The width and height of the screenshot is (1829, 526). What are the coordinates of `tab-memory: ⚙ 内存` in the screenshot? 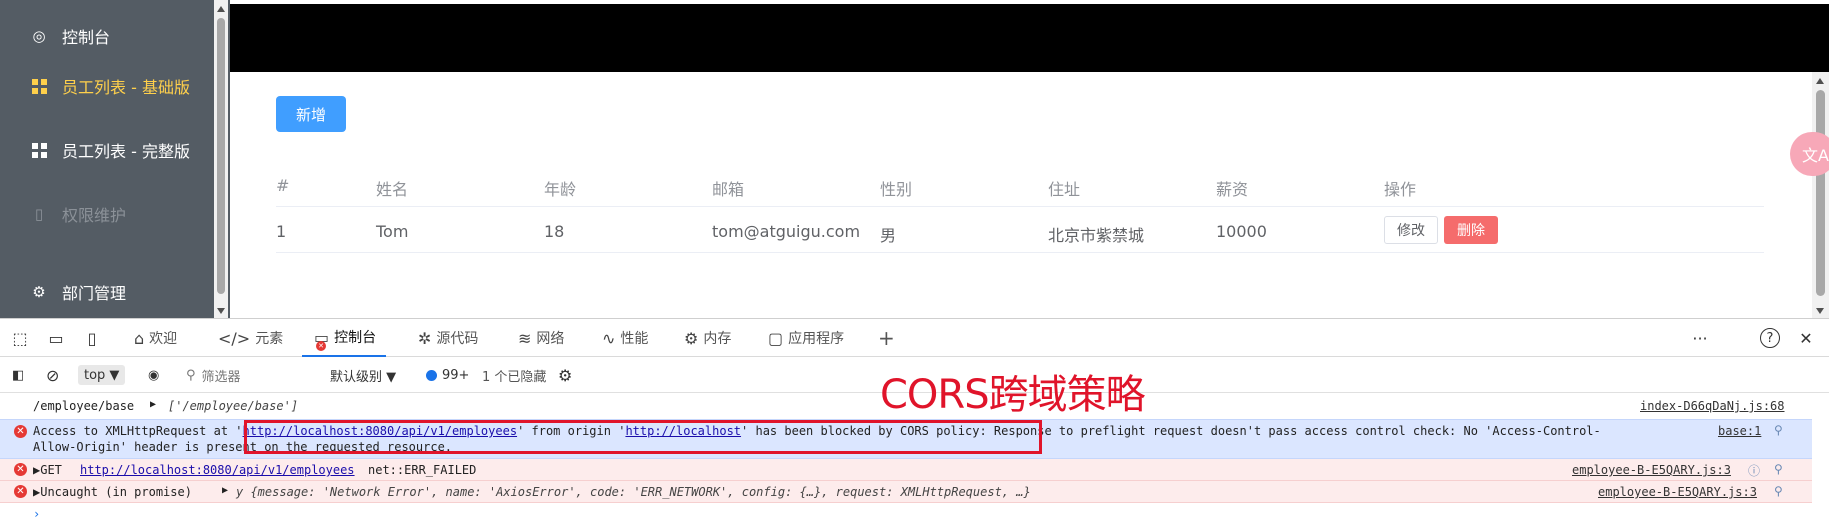 It's located at (707, 338).